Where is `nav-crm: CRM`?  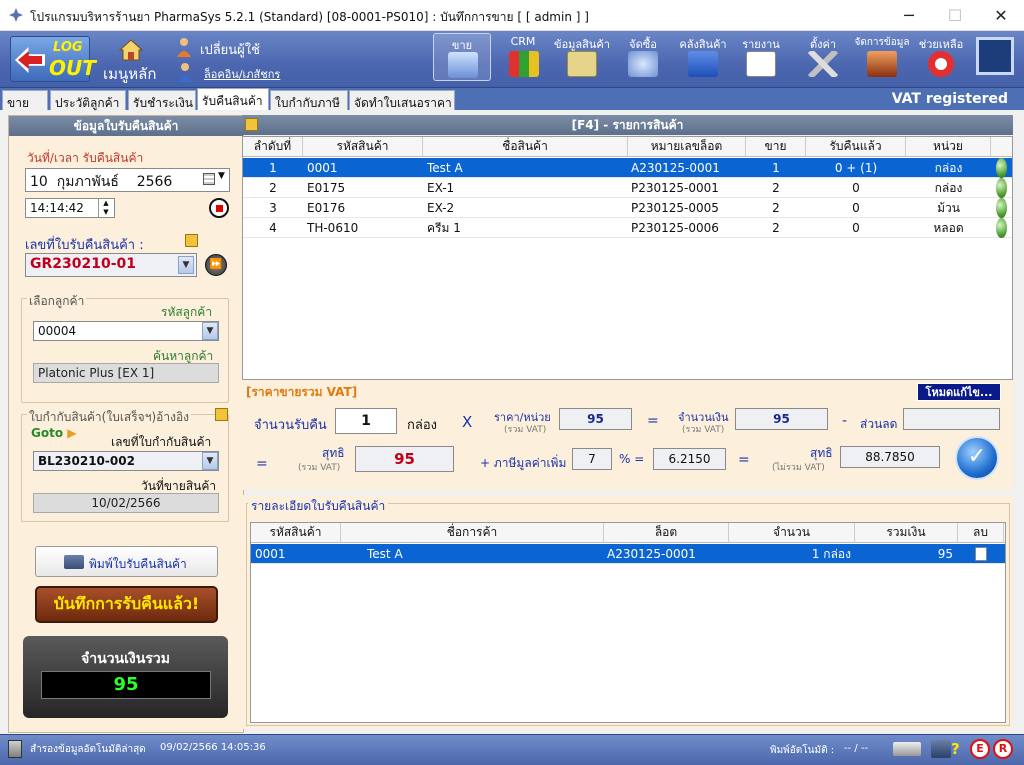
nav-crm: CRM is located at coordinates (523, 57).